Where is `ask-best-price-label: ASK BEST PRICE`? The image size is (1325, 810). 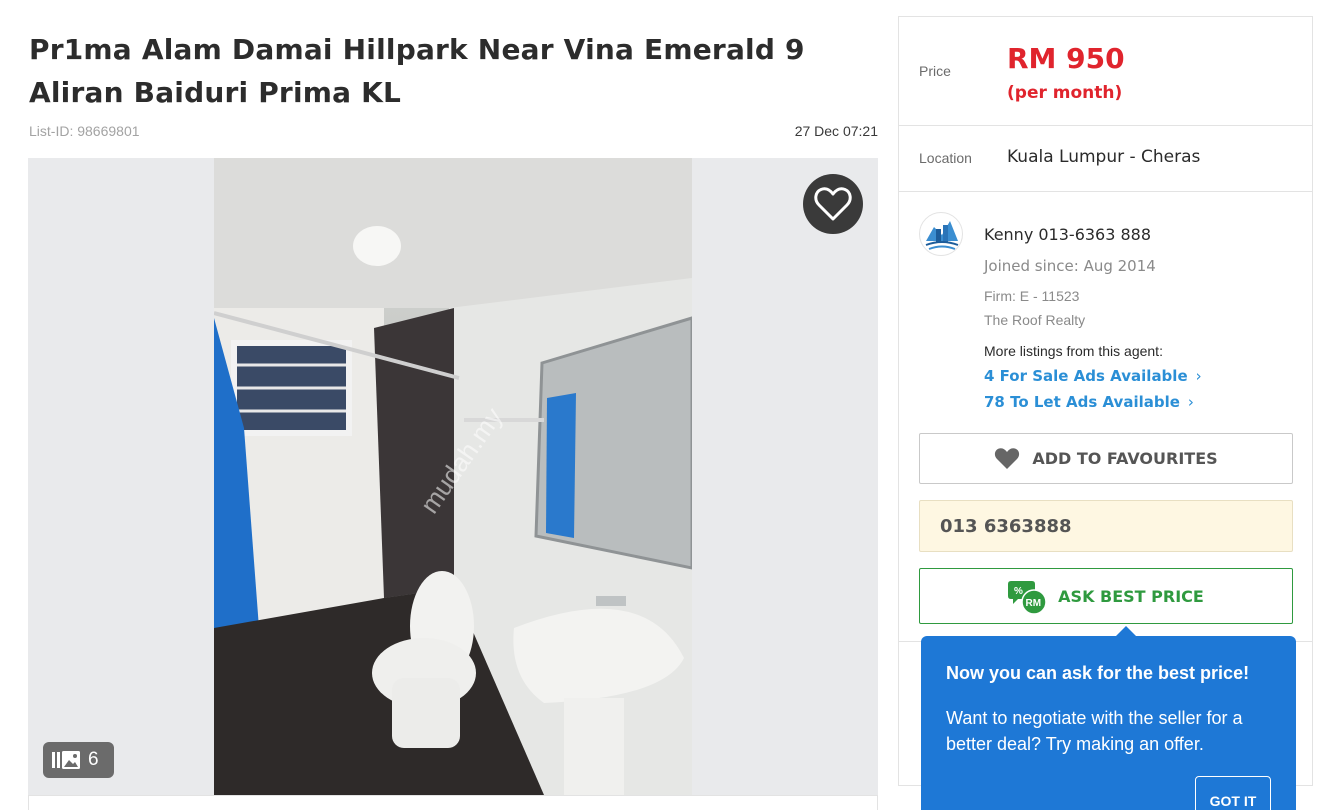
ask-best-price-label: ASK BEST PRICE is located at coordinates (1131, 596).